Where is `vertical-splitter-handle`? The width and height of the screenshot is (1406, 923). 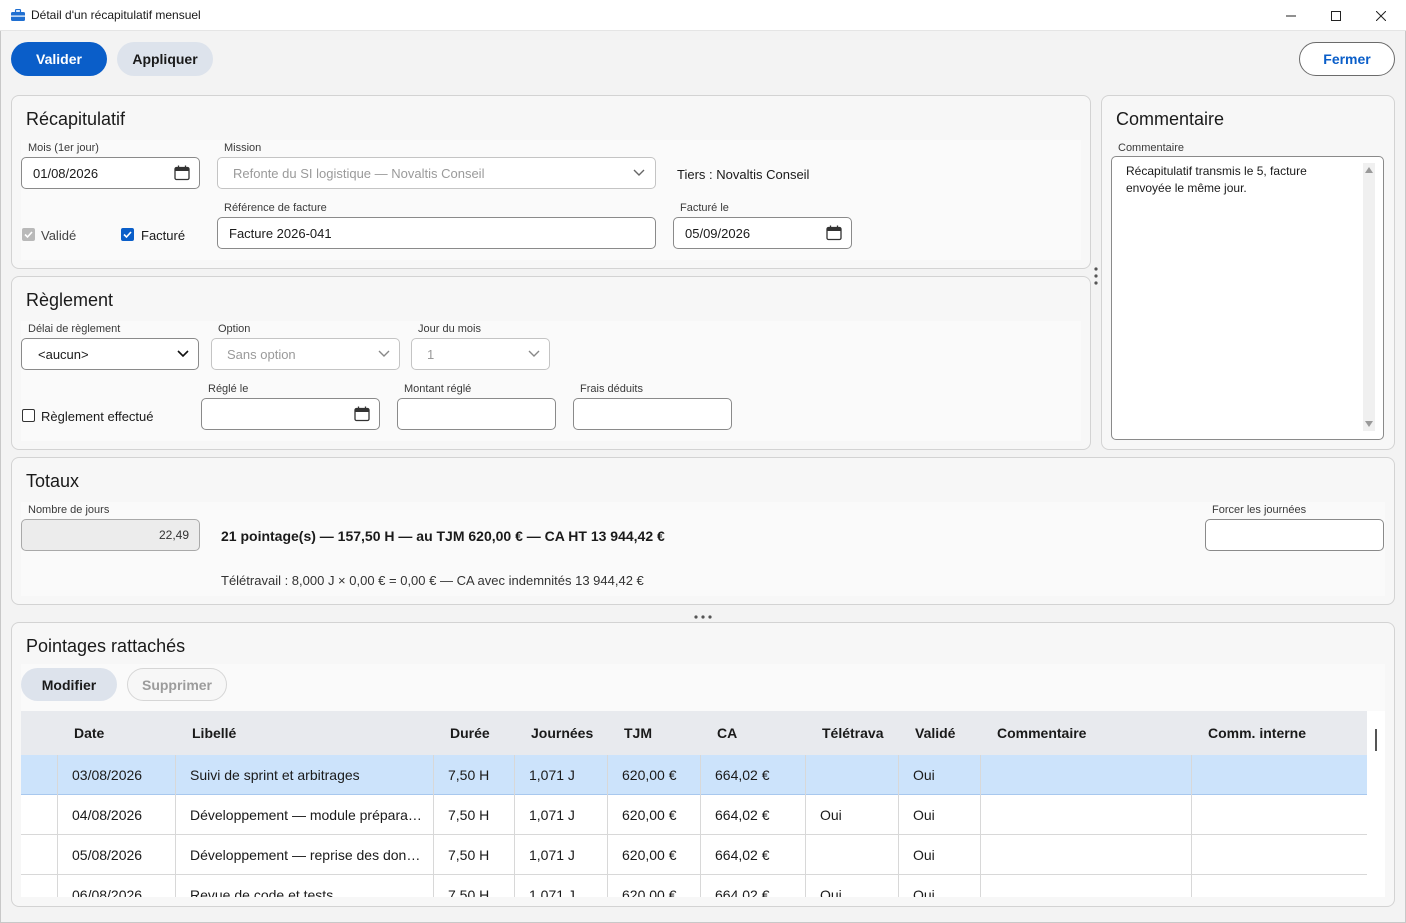 vertical-splitter-handle is located at coordinates (1096, 277).